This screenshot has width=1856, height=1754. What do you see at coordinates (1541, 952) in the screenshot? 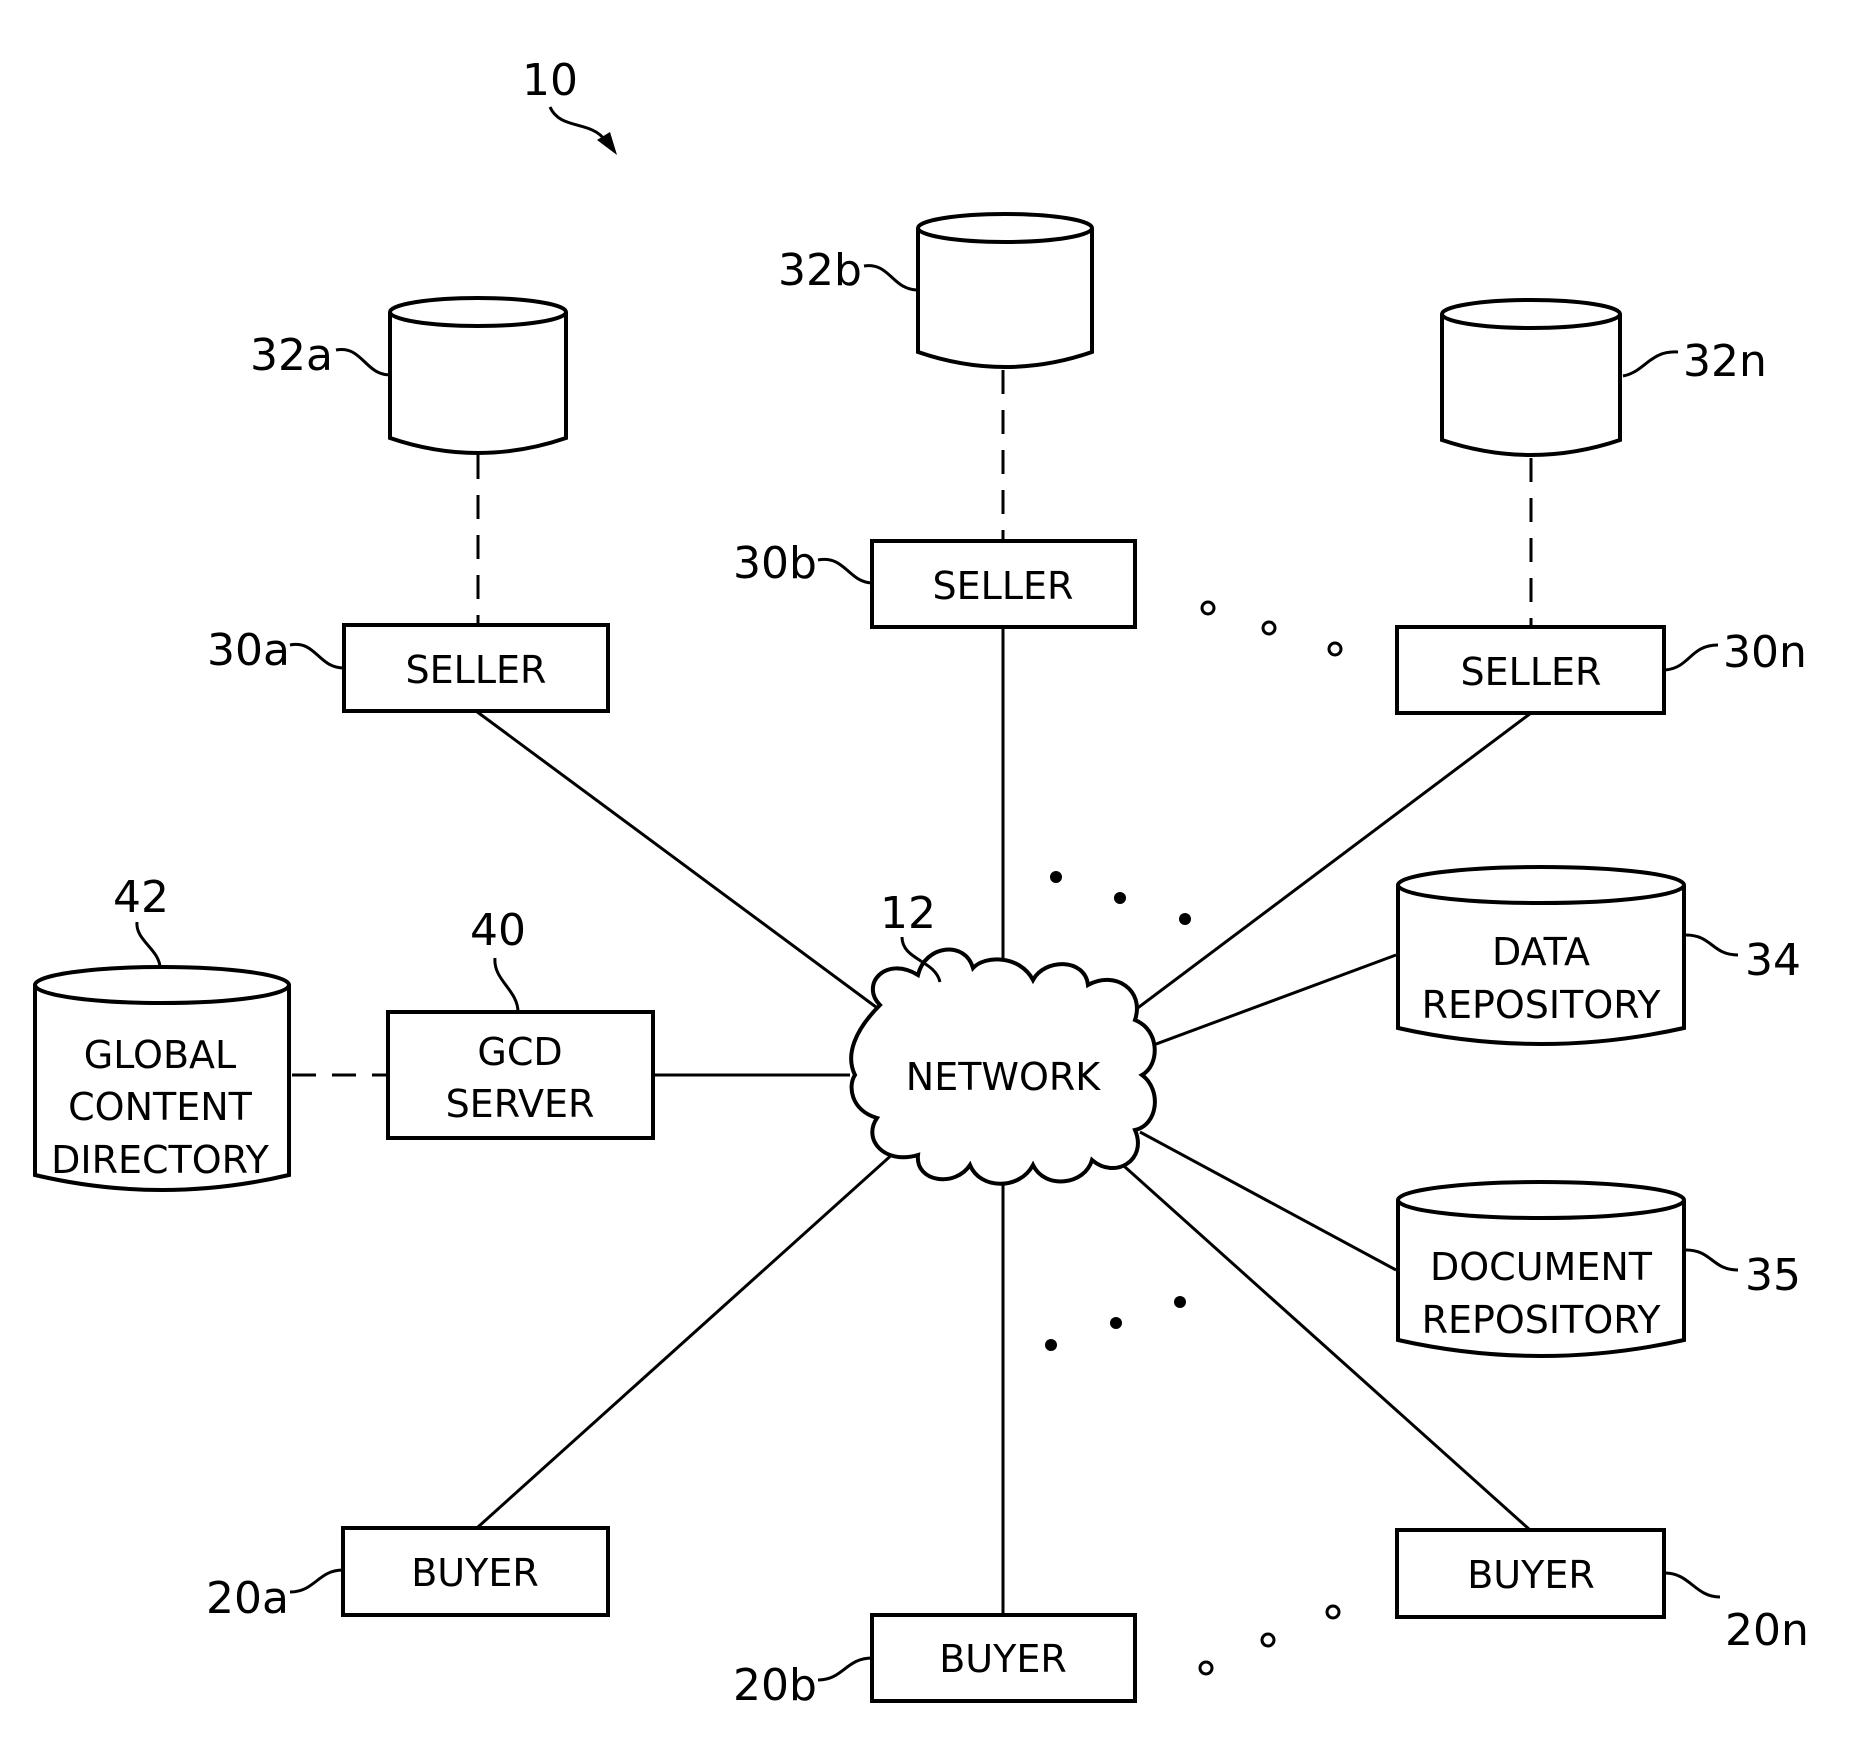
I see `data-repo-line-1: DATA` at bounding box center [1541, 952].